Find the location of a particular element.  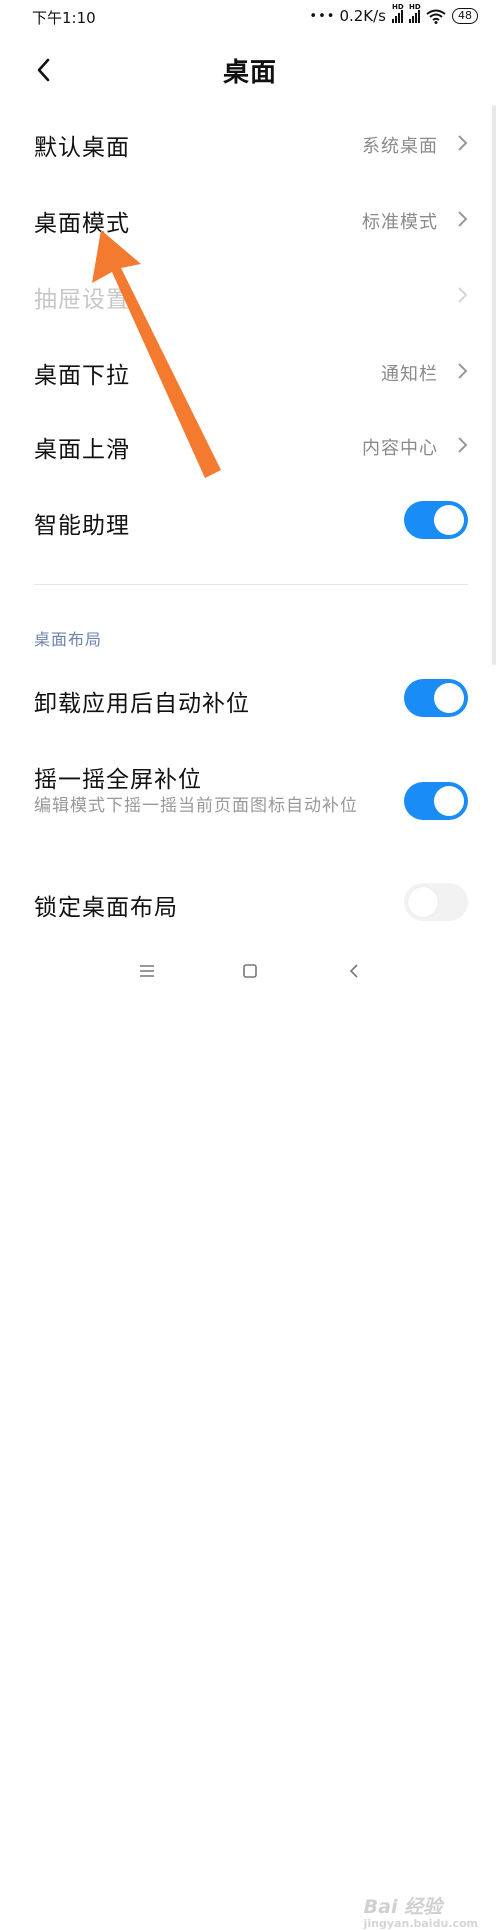

battery-indicator: 48 is located at coordinates (465, 16).